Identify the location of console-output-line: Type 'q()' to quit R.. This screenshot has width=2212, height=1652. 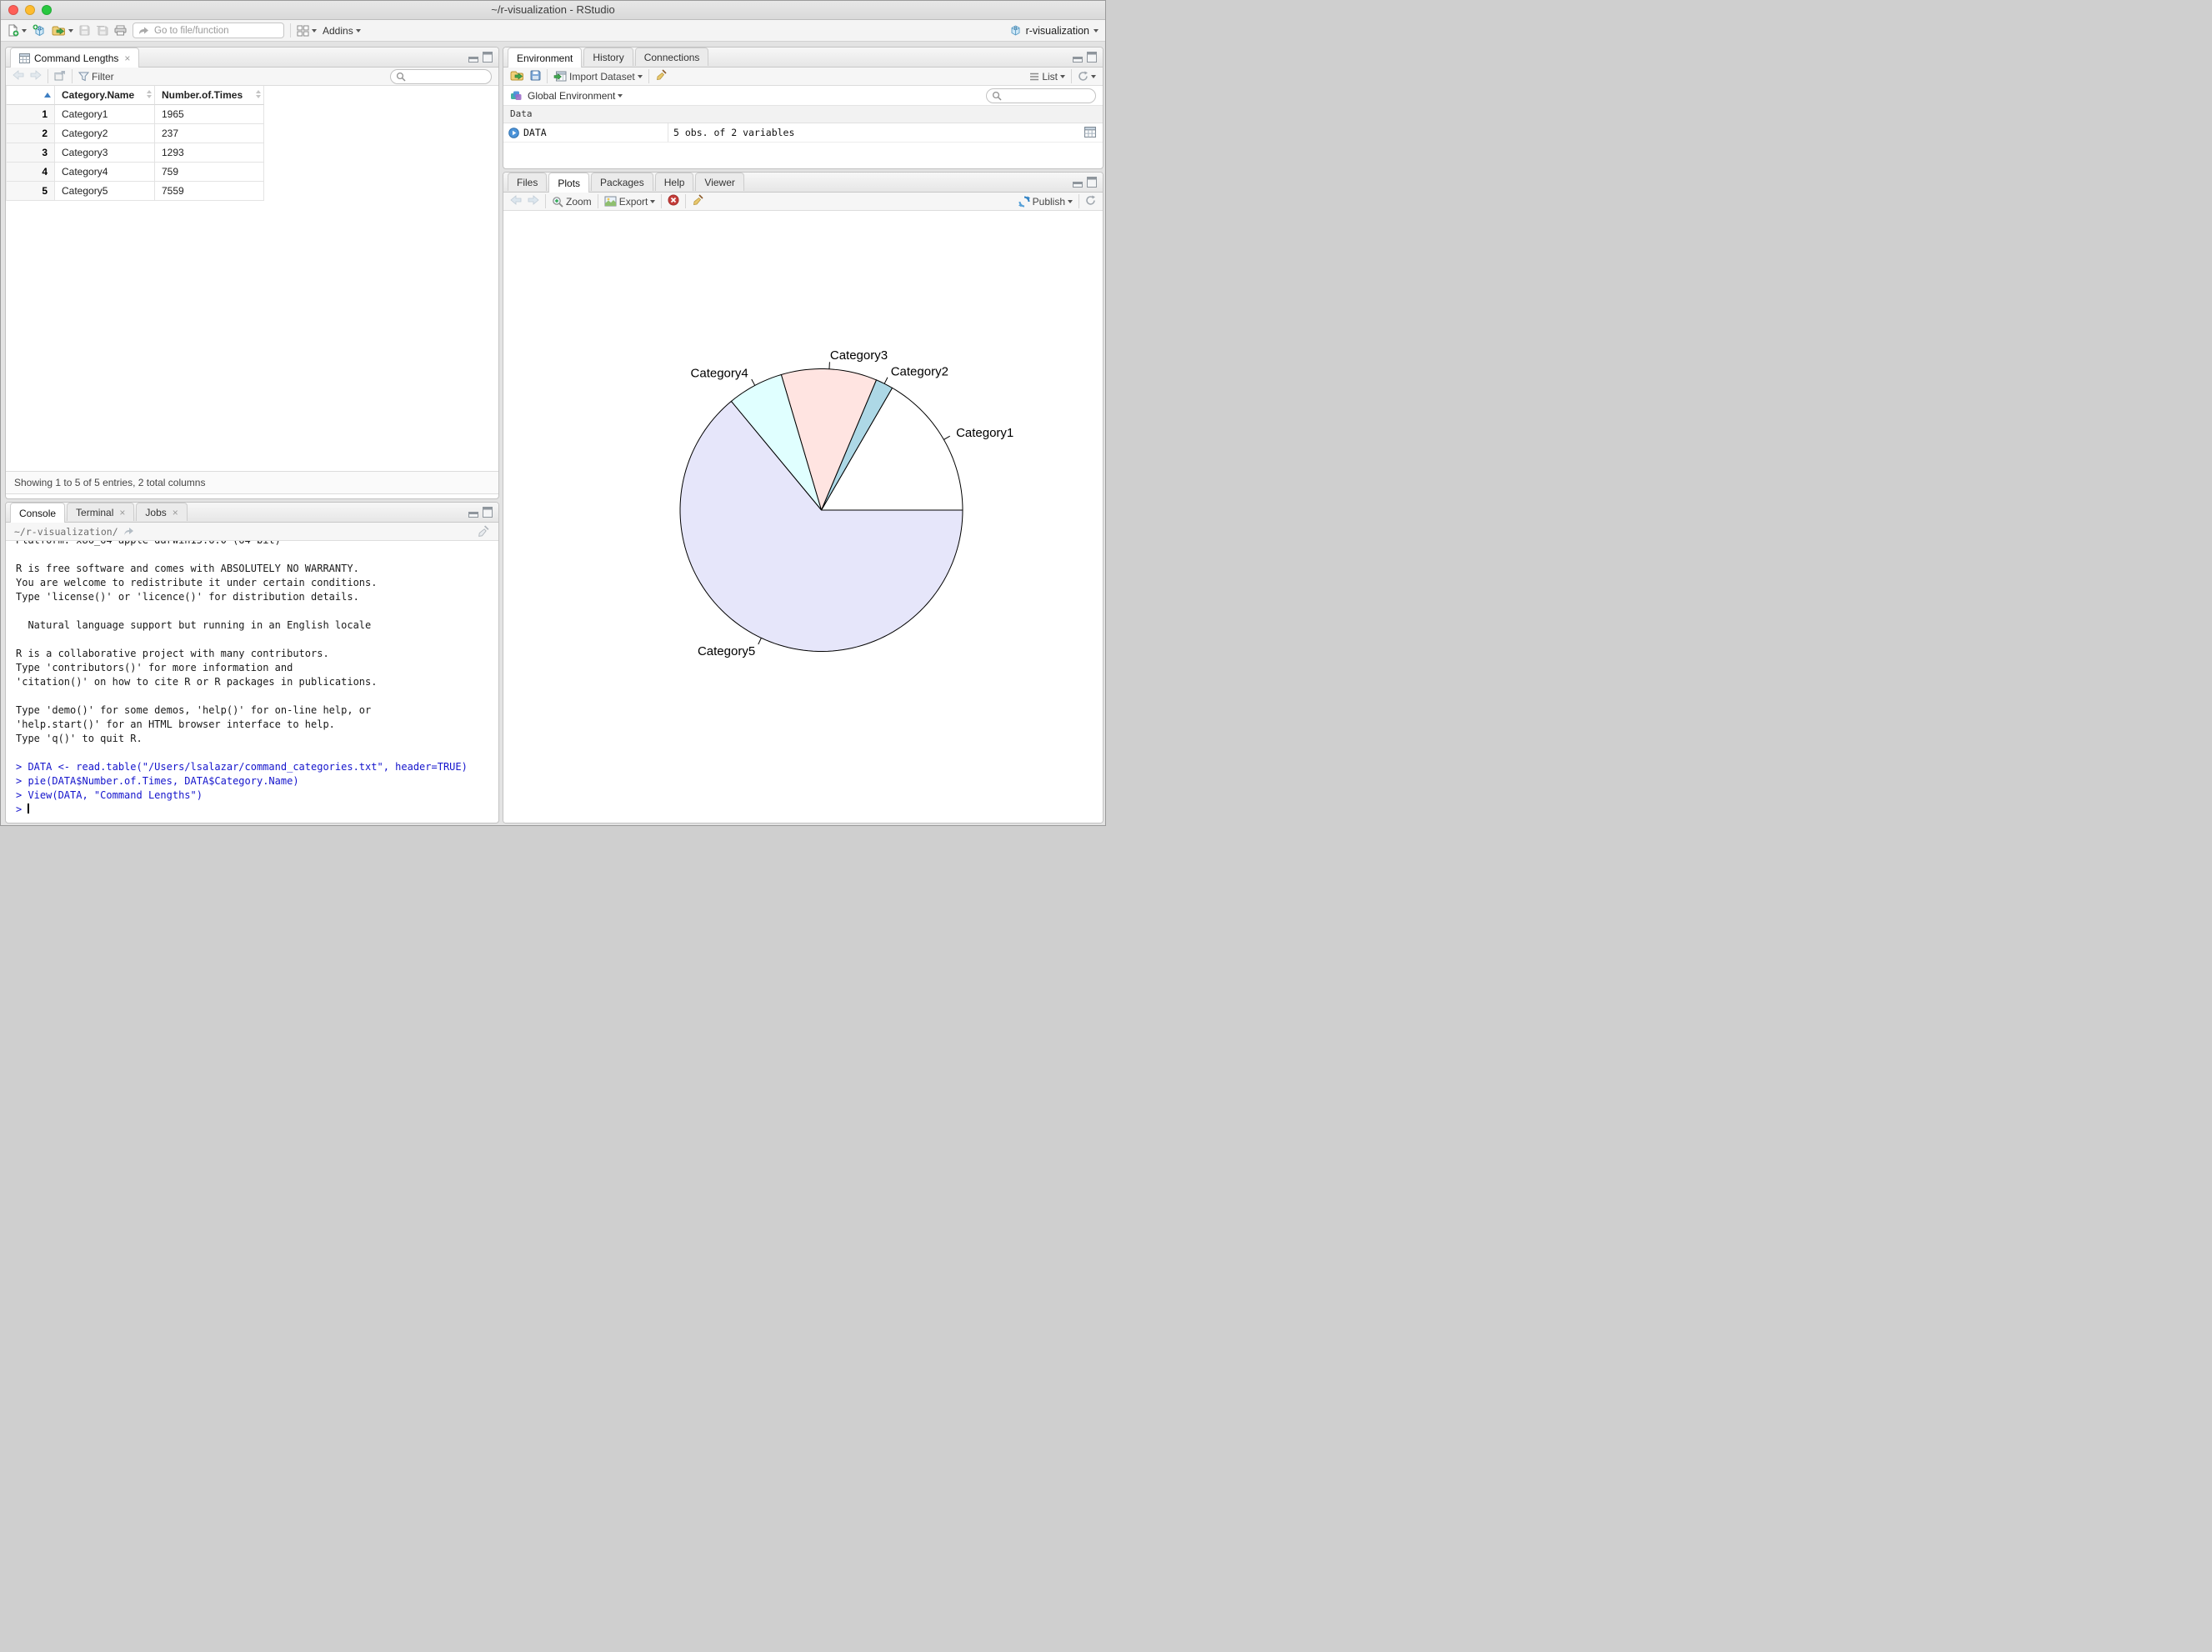
(79, 738).